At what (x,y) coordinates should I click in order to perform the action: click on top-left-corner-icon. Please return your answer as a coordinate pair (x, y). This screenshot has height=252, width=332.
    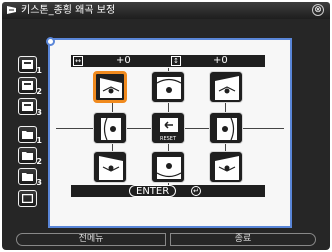
    Looking at the image, I should click on (111, 88).